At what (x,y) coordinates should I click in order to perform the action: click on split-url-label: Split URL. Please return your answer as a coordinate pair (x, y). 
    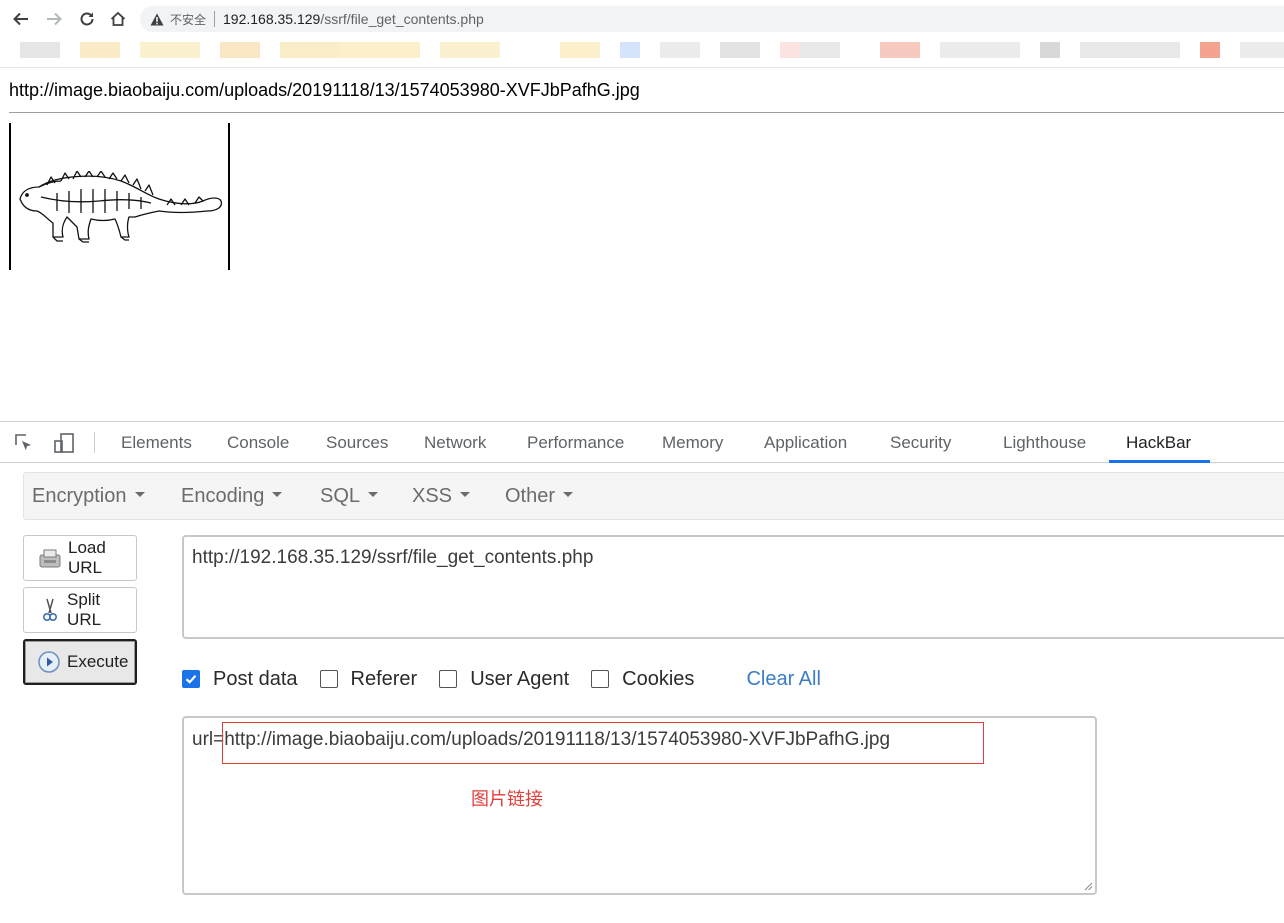
    Looking at the image, I should click on (84, 609).